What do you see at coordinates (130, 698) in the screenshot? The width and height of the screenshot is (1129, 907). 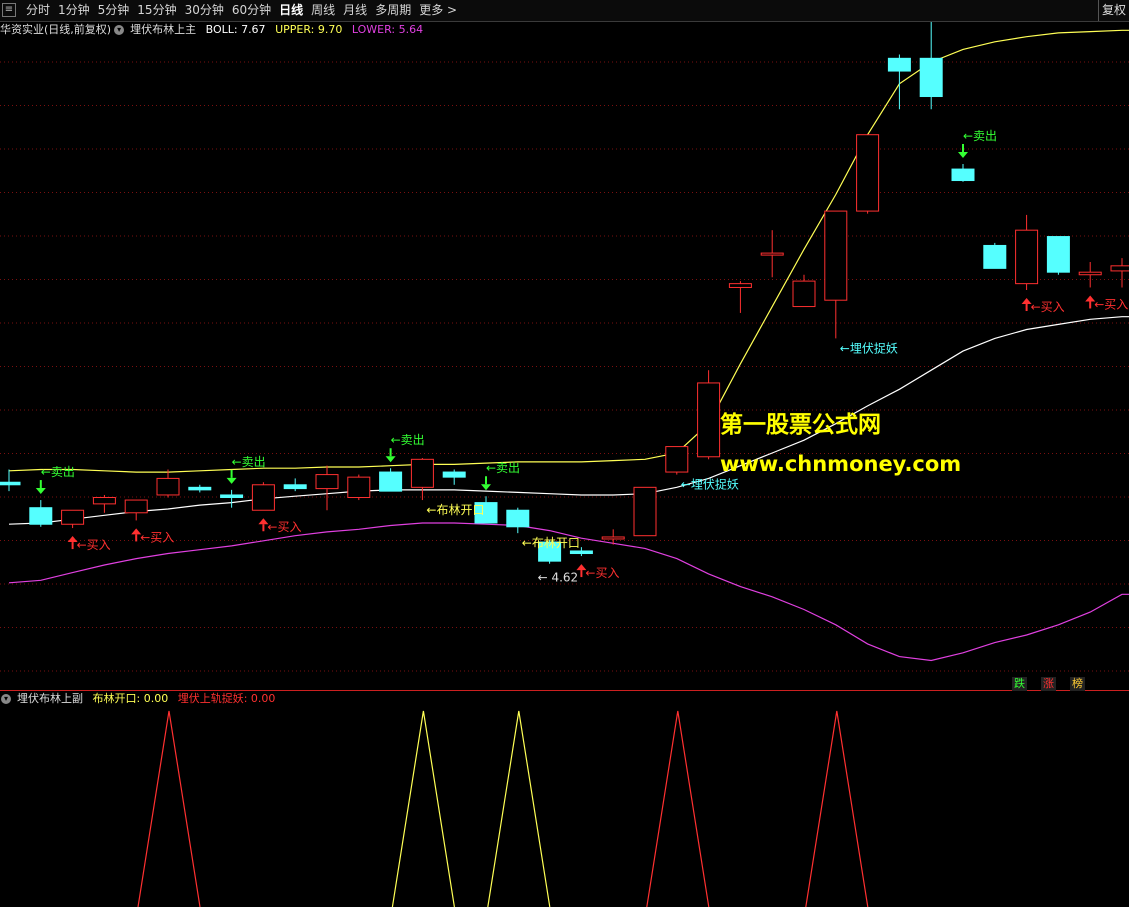 I see `boll-open-value: 布林开口: 0.00` at bounding box center [130, 698].